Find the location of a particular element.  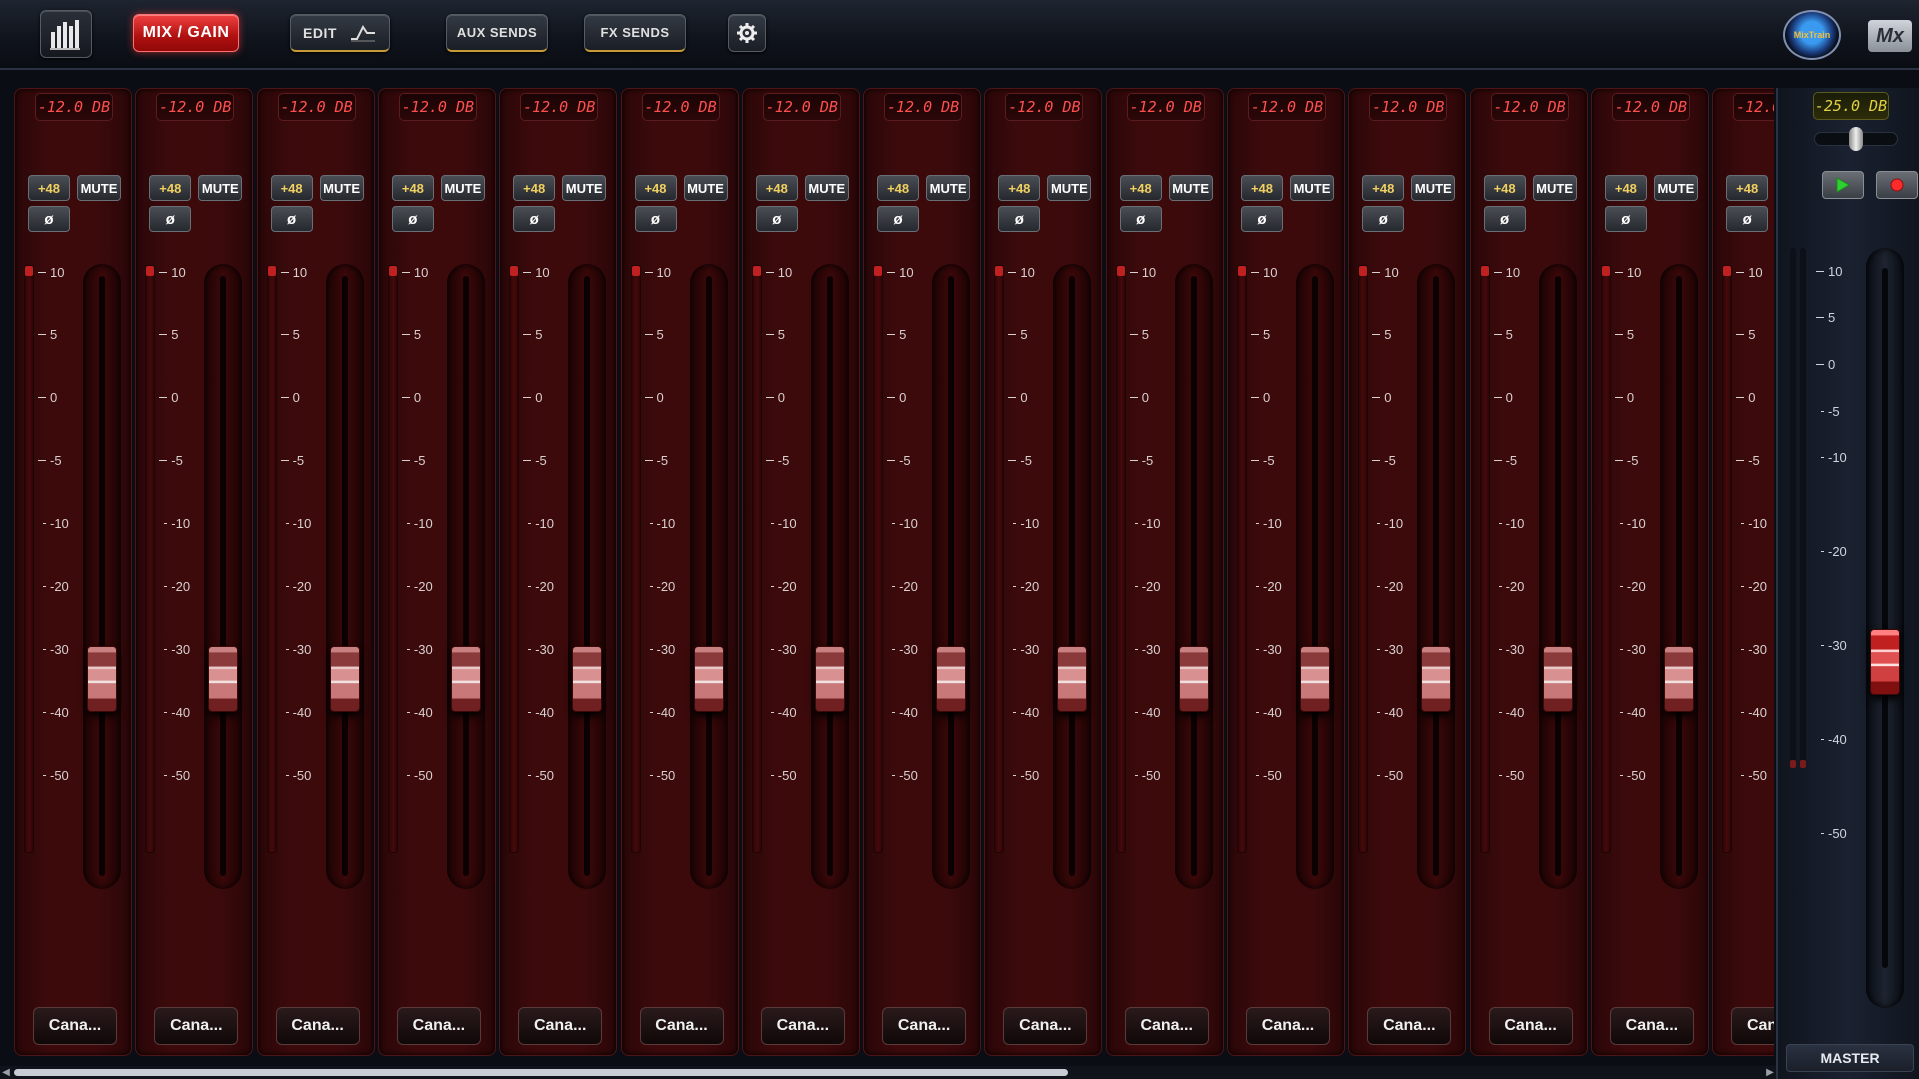

settings-button is located at coordinates (747, 33).